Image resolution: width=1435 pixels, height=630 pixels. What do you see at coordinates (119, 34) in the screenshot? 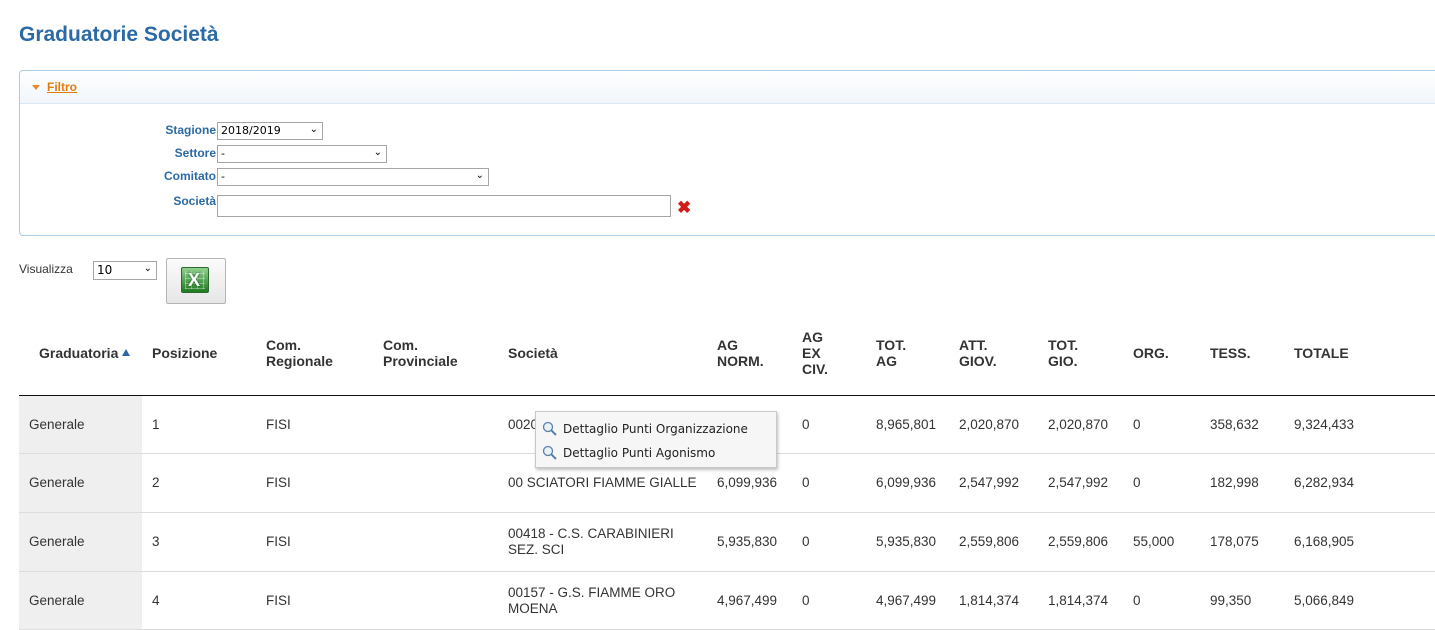
I see `page-title: Graduatorie Società` at bounding box center [119, 34].